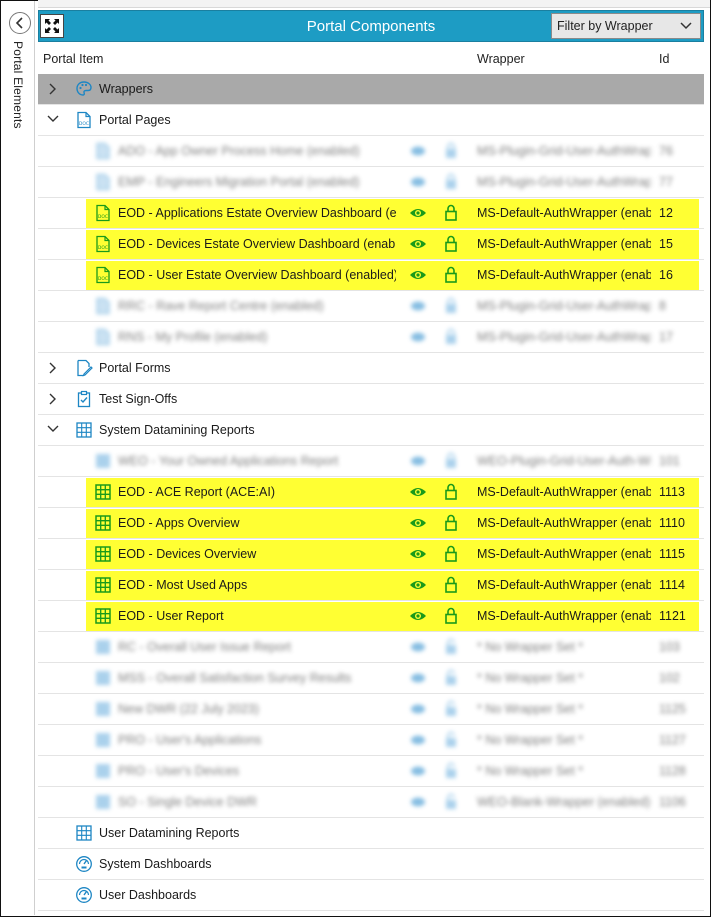 Image resolution: width=711 pixels, height=917 pixels. I want to click on id-value: 103, so click(669, 647).